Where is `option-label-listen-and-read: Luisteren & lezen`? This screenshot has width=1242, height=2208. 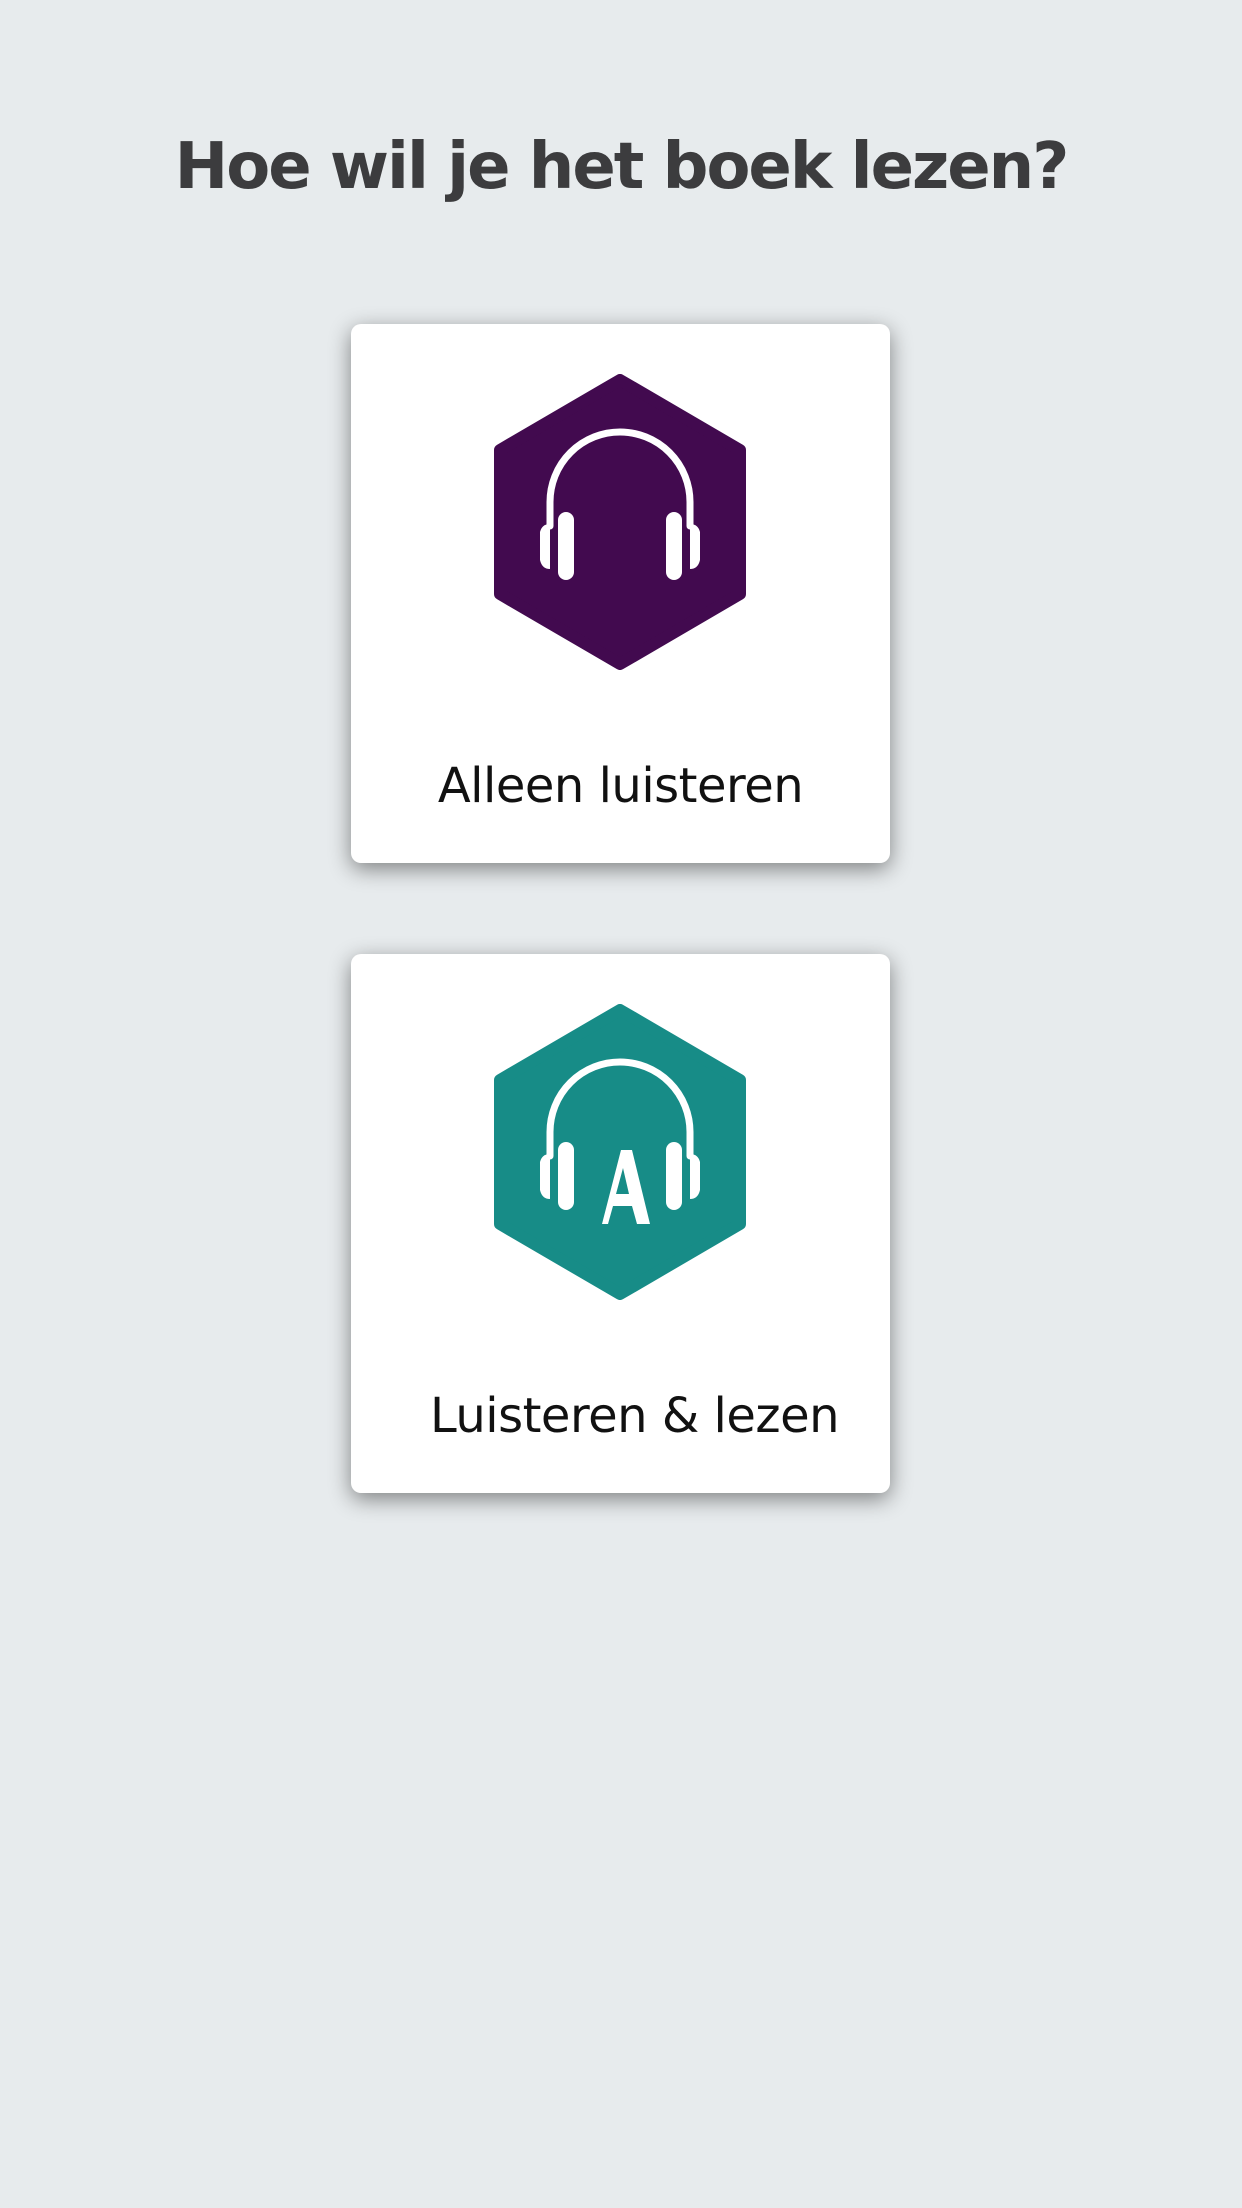 option-label-listen-and-read: Luisteren & lezen is located at coordinates (634, 1416).